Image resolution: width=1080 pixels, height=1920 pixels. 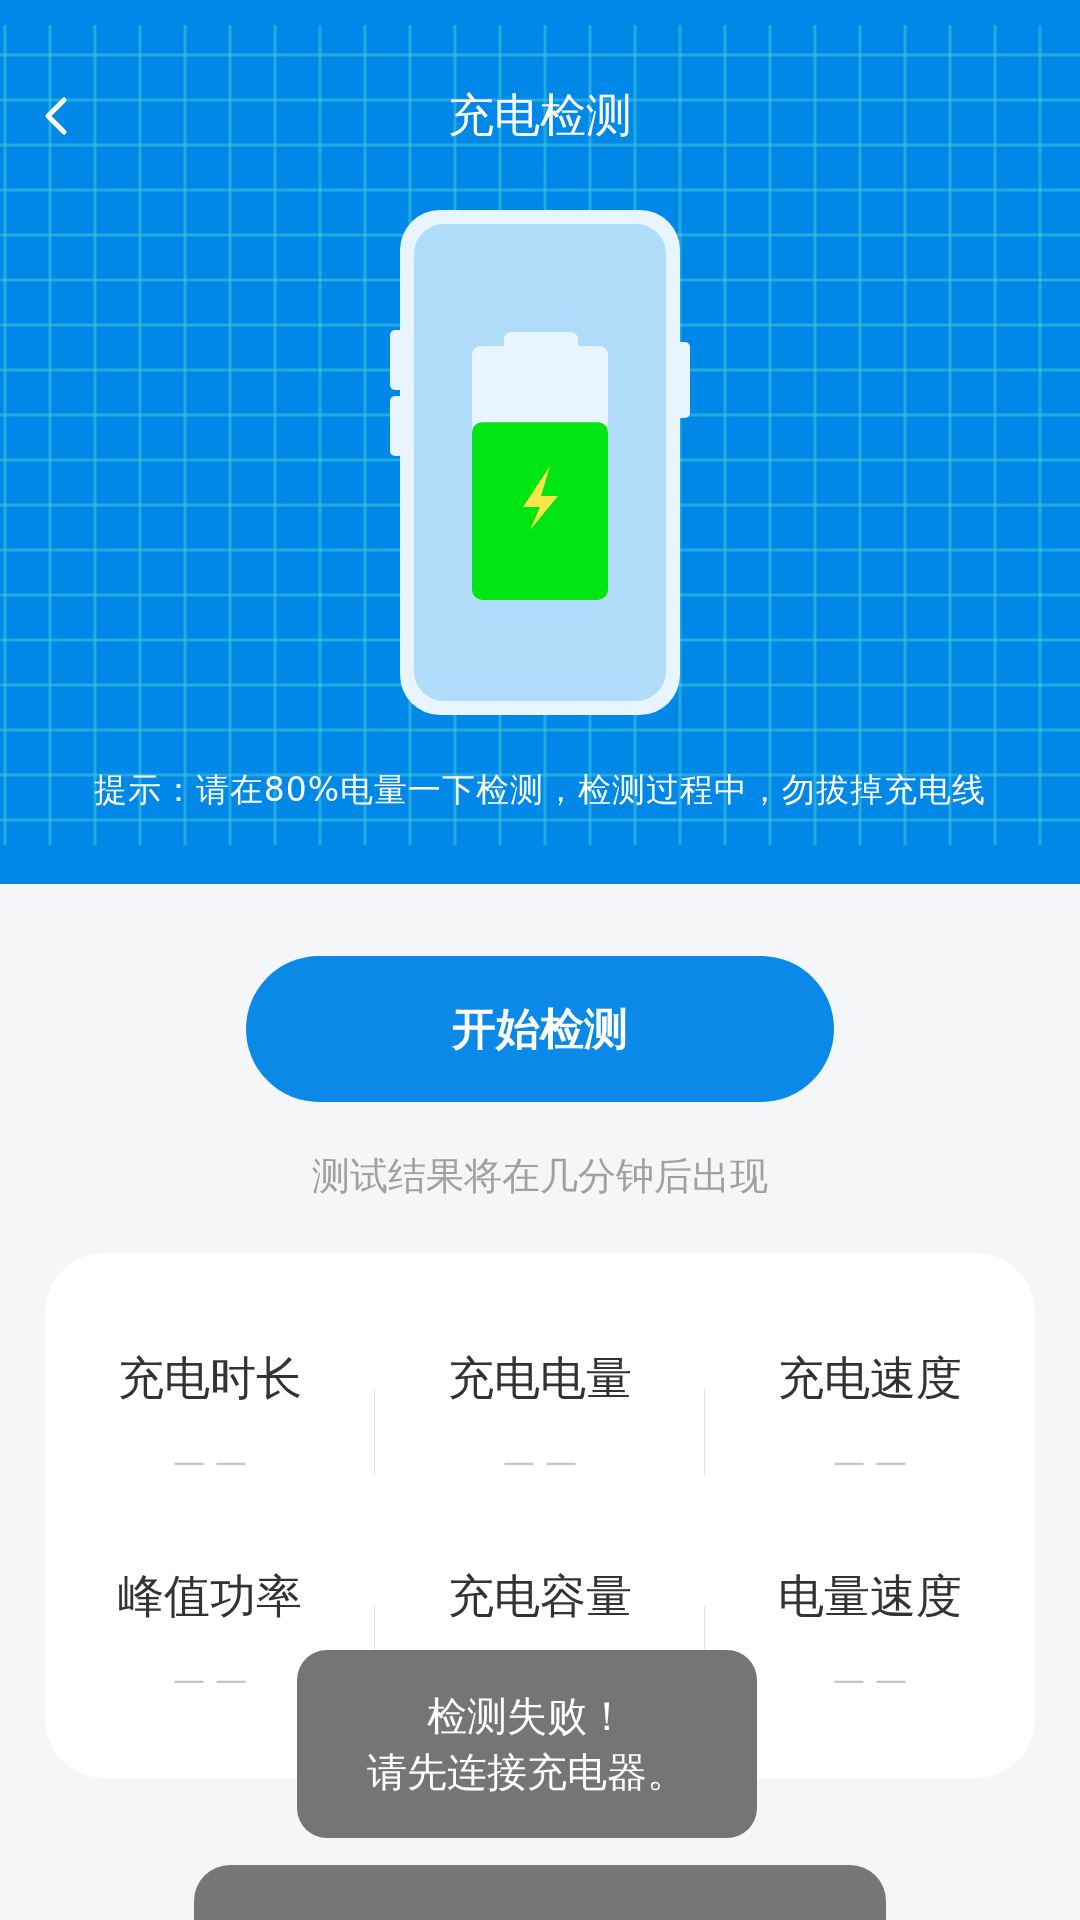 I want to click on start-button: 开始检测, so click(x=540, y=1029).